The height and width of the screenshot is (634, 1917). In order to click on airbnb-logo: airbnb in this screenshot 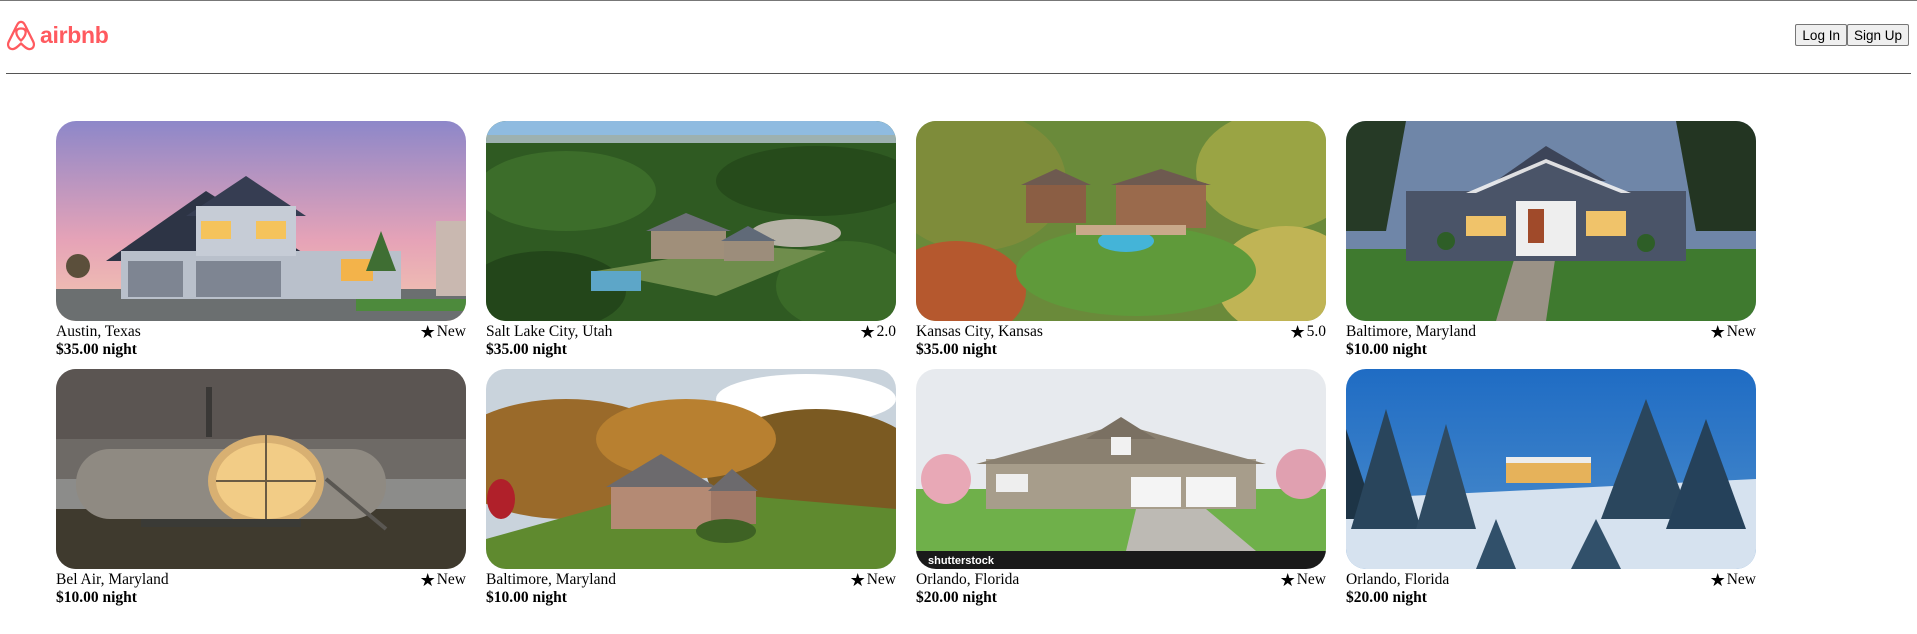, I will do `click(57, 35)`.